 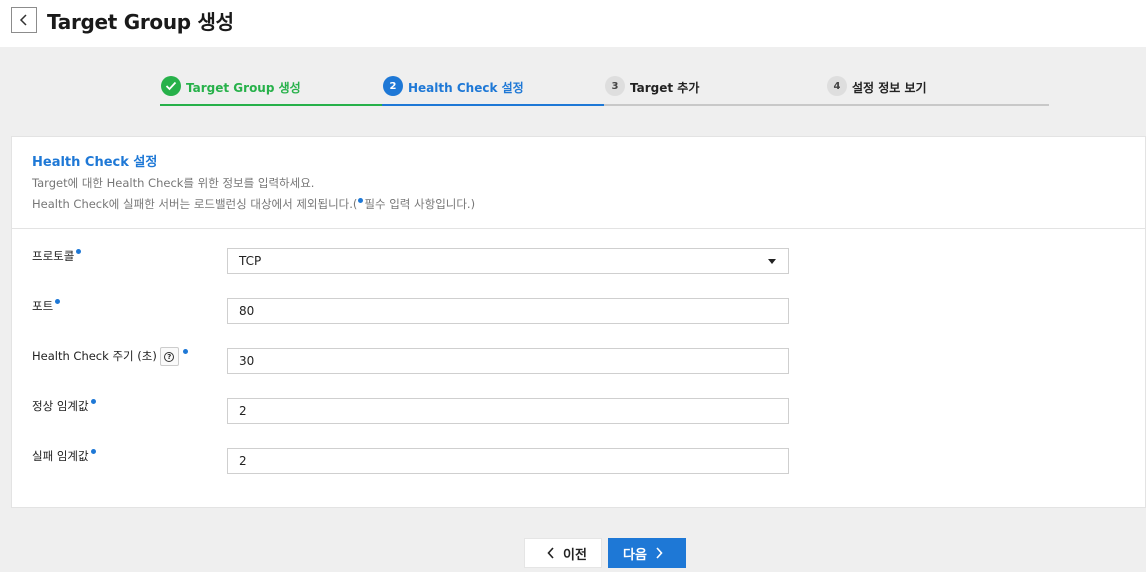 What do you see at coordinates (659, 553) in the screenshot?
I see `chevron-right-icon` at bounding box center [659, 553].